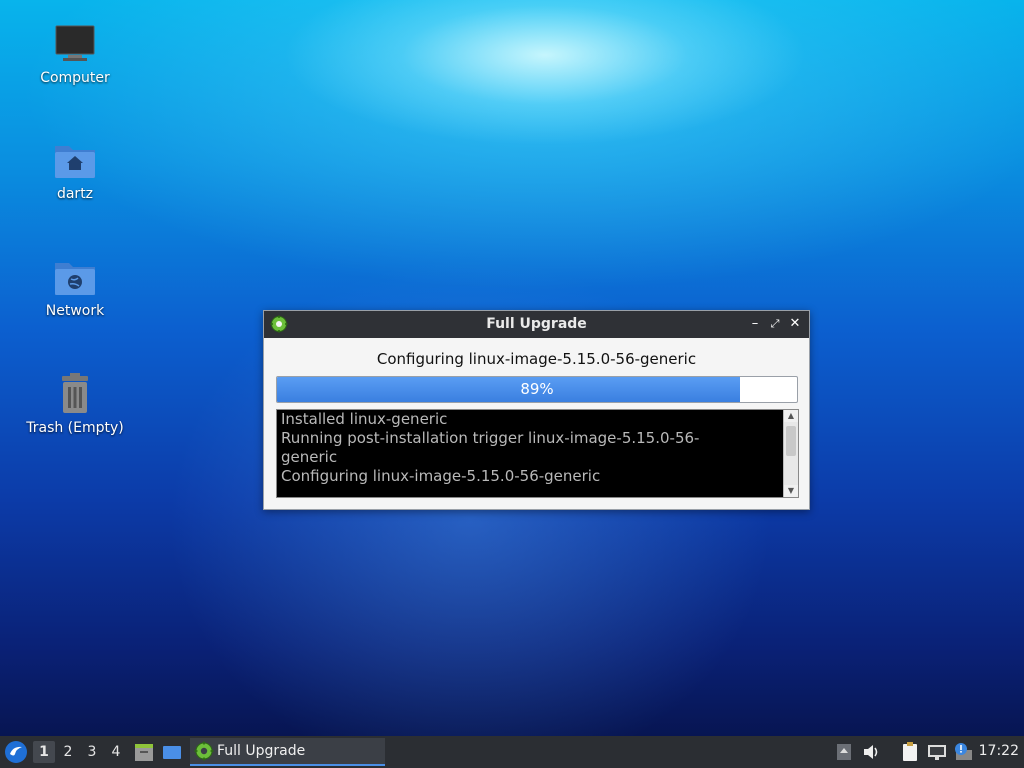  What do you see at coordinates (791, 491) in the screenshot?
I see `scroll-down-icon: ▼` at bounding box center [791, 491].